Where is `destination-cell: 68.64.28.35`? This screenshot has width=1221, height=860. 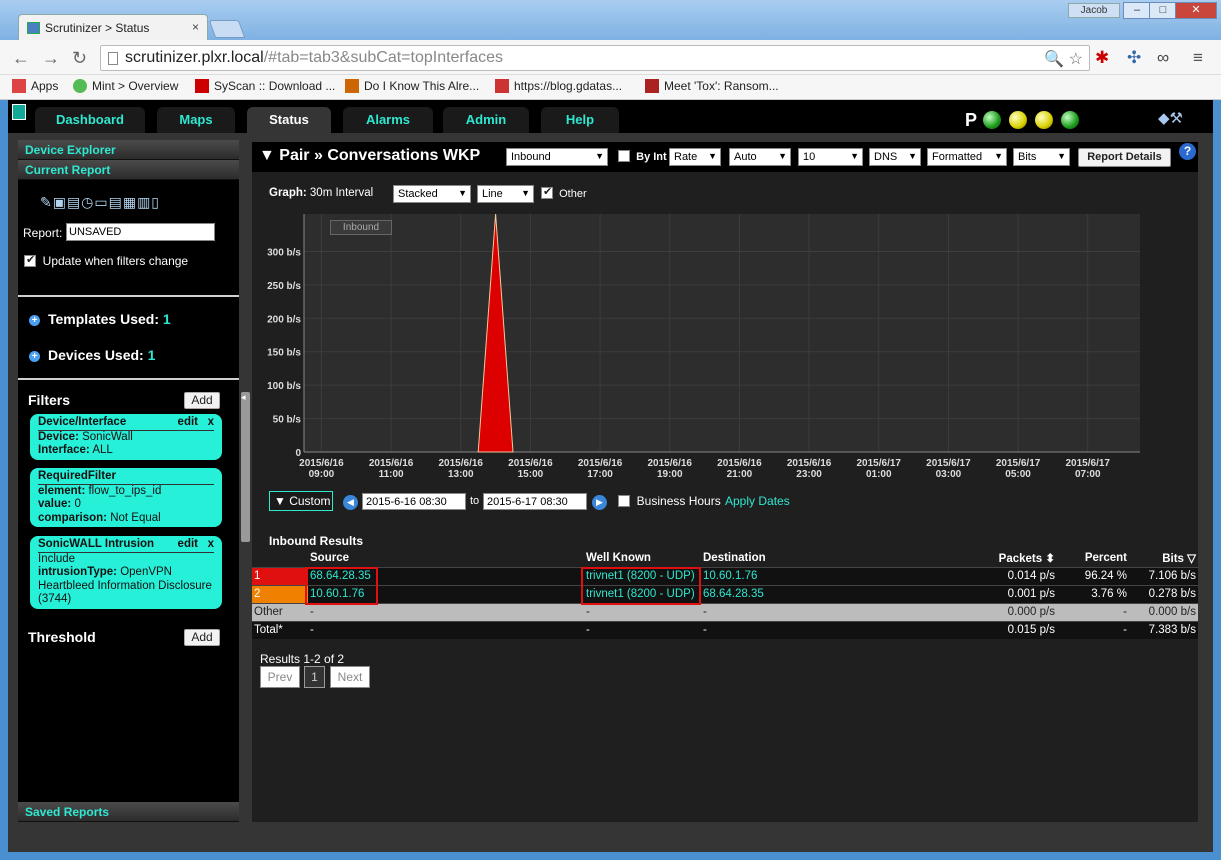 destination-cell: 68.64.28.35 is located at coordinates (844, 593).